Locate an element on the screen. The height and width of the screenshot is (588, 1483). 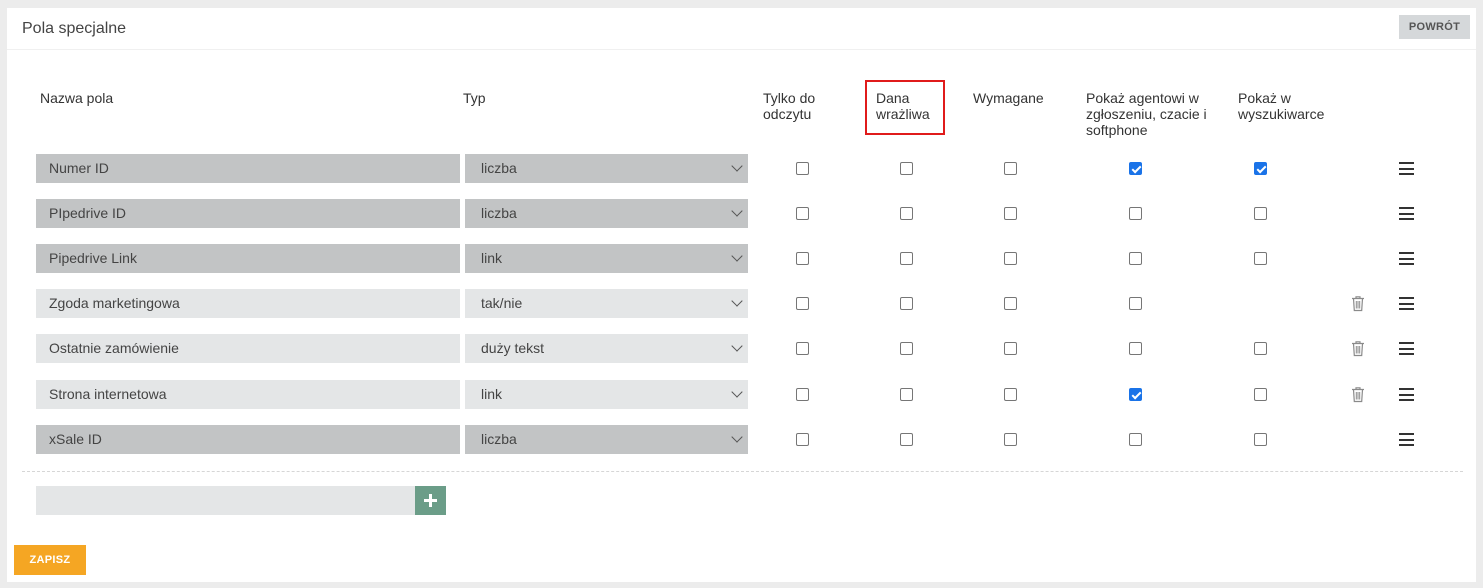
column-header-type: Typ is located at coordinates (474, 98).